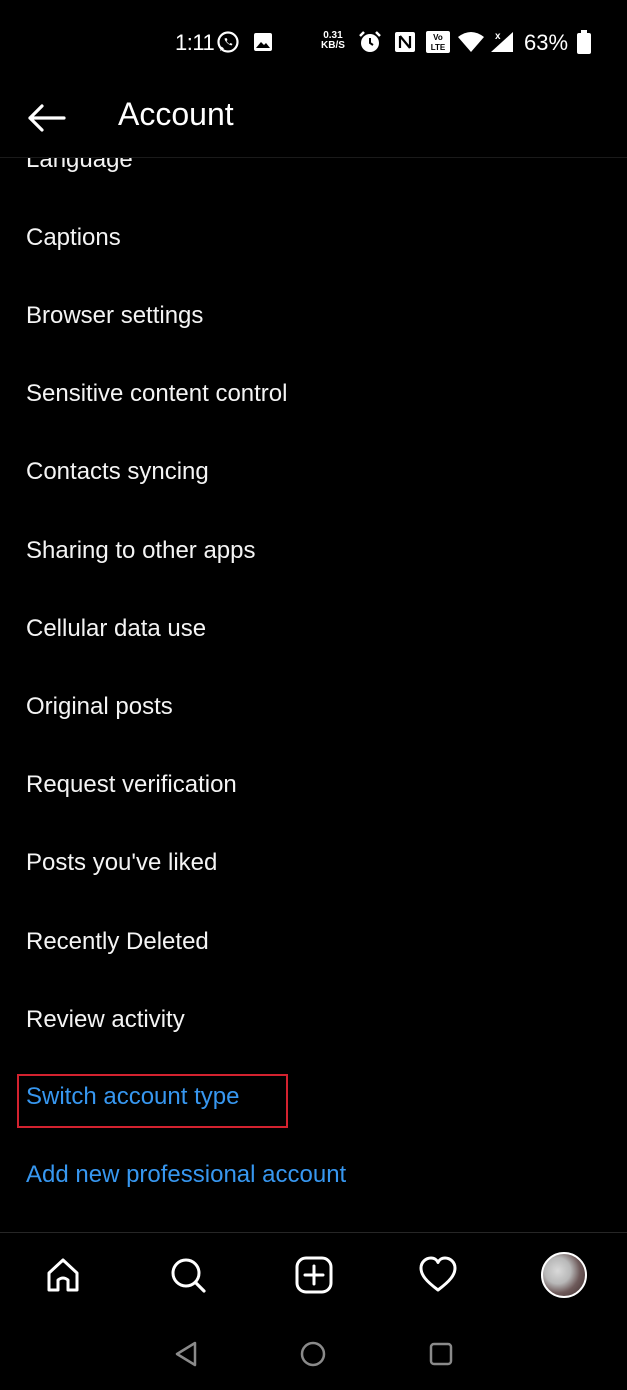  I want to click on nav-new-post-button, so click(314, 1275).